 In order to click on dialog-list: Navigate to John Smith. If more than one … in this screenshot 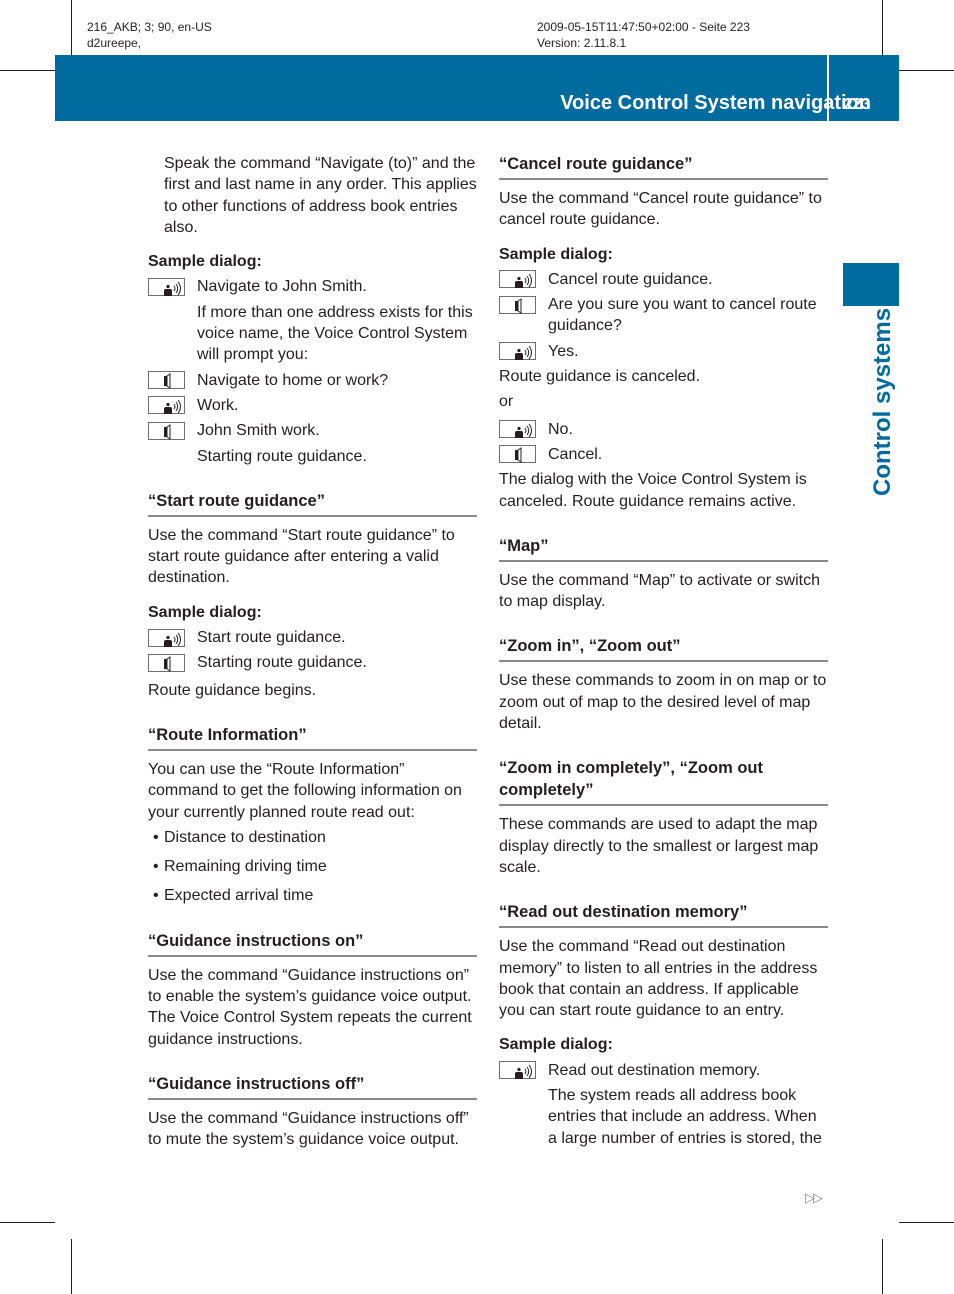, I will do `click(312, 371)`.